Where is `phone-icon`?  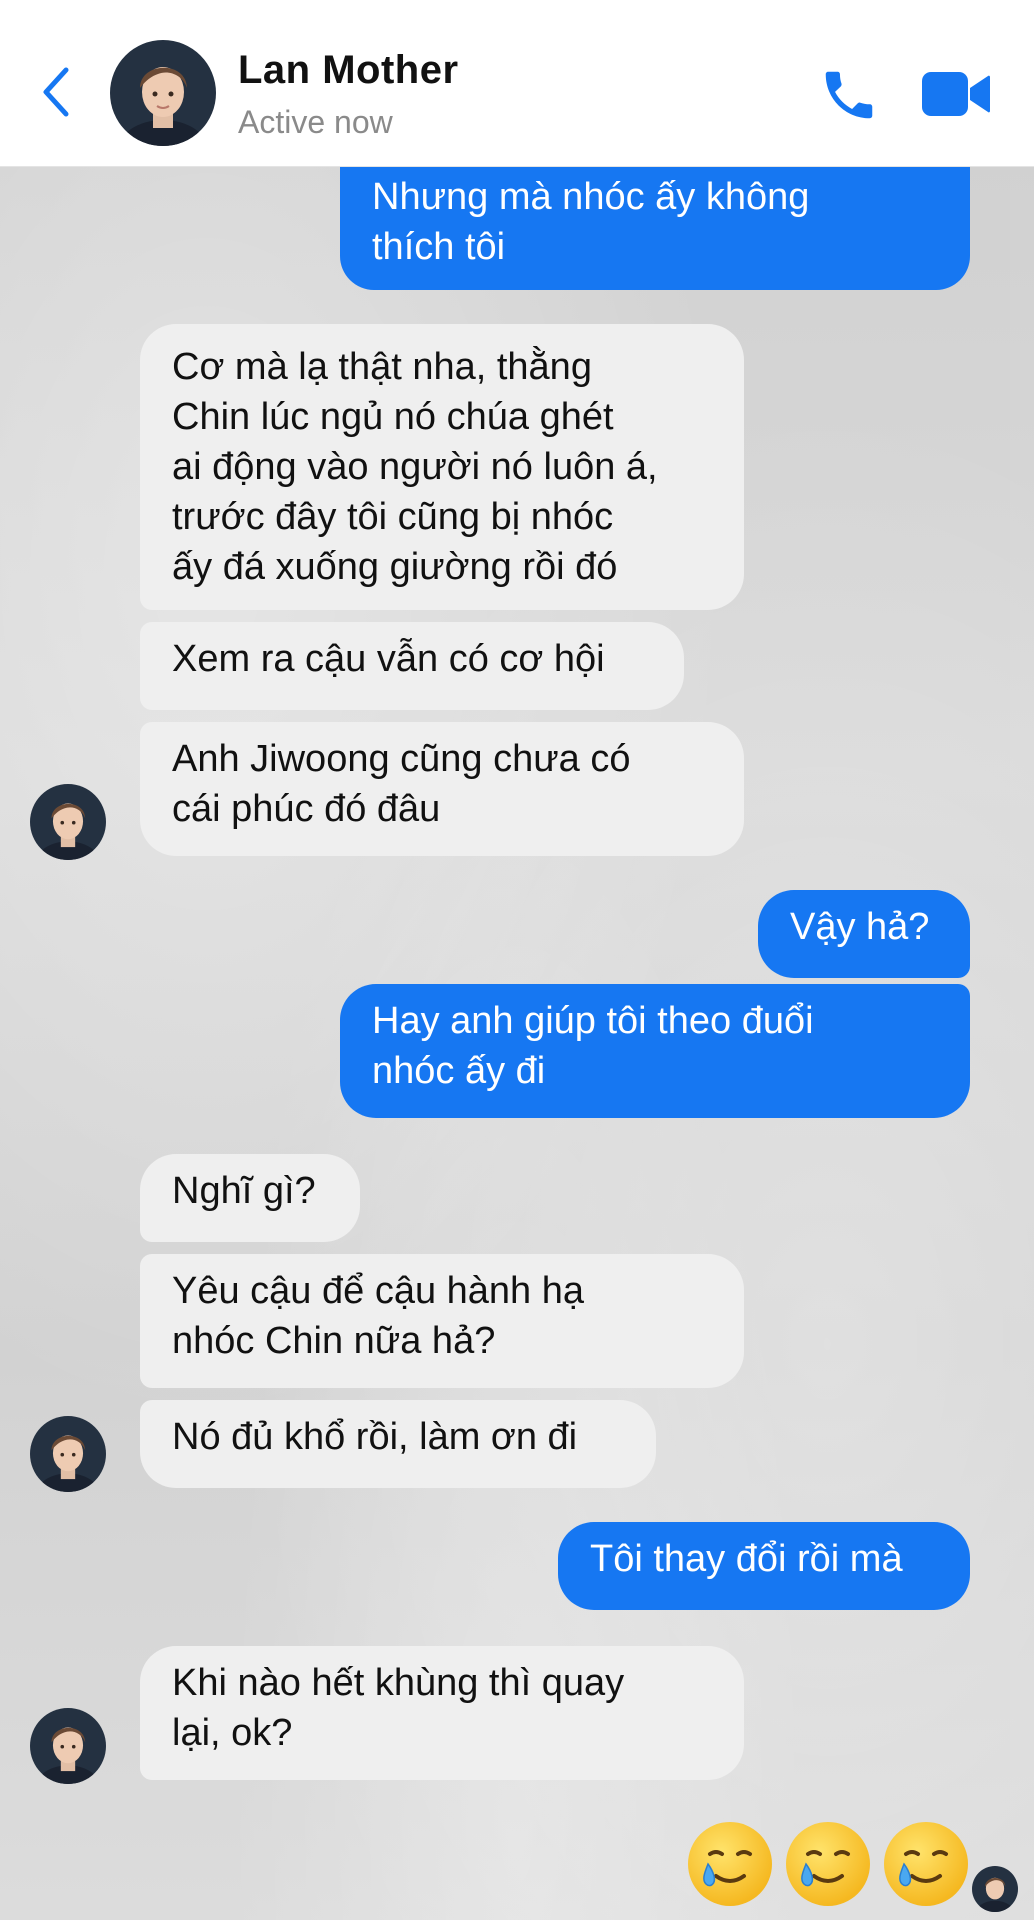
phone-icon is located at coordinates (849, 95).